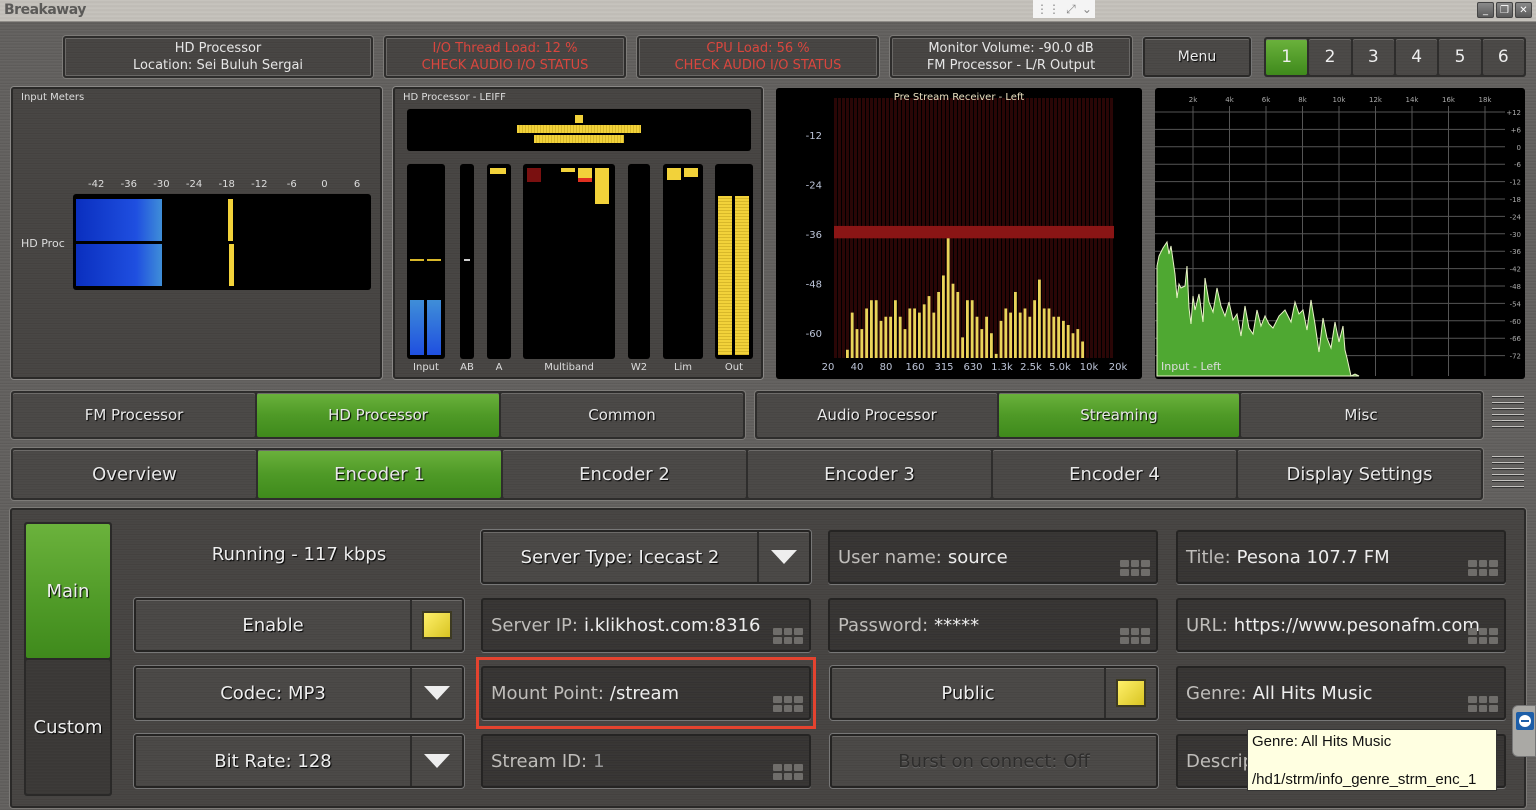 This screenshot has width=1536, height=810. I want to click on mount-point-field: Mount Point:/stream, so click(646, 693).